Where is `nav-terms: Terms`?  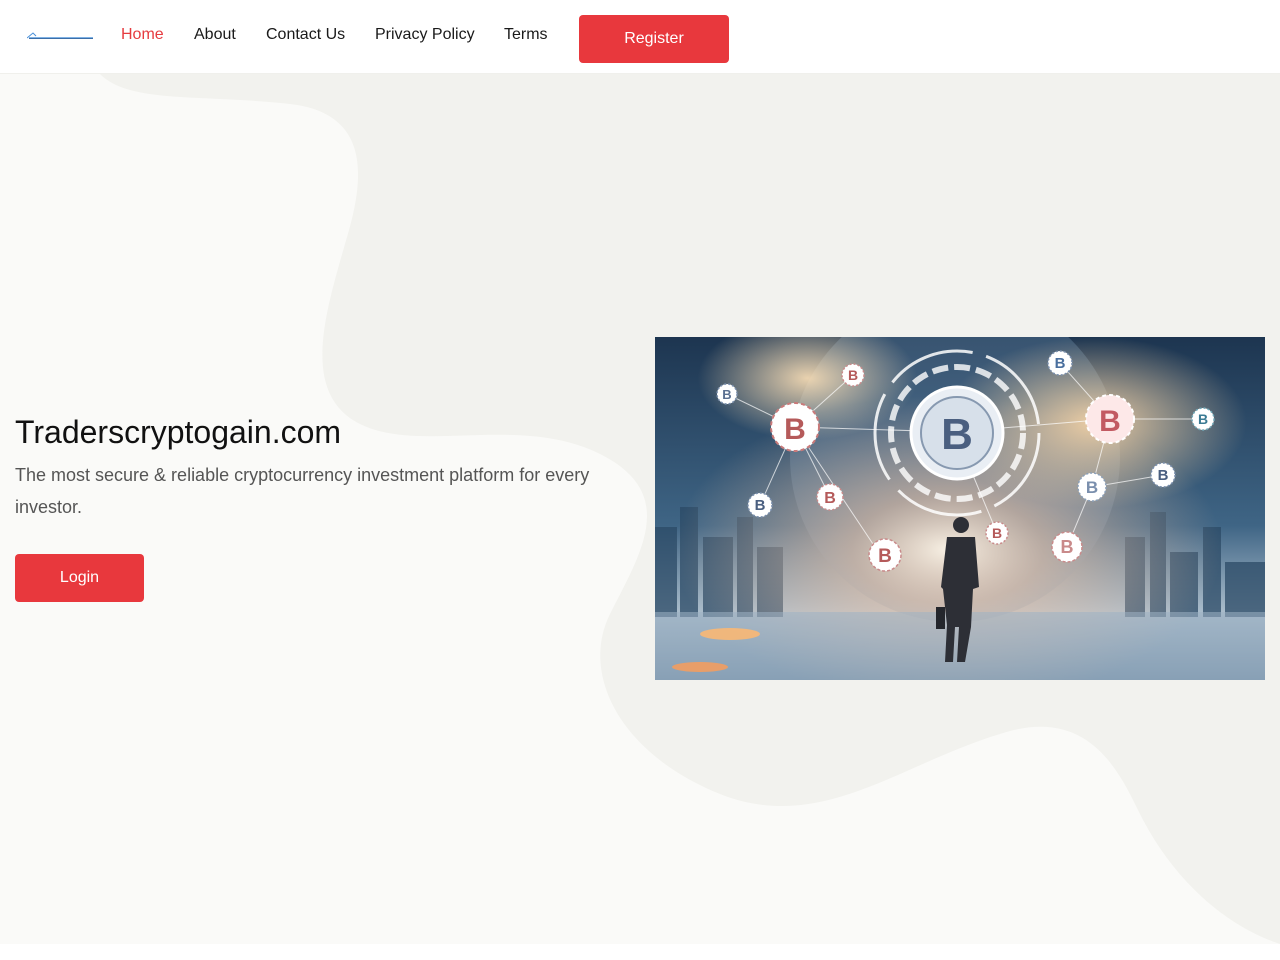 nav-terms: Terms is located at coordinates (526, 35).